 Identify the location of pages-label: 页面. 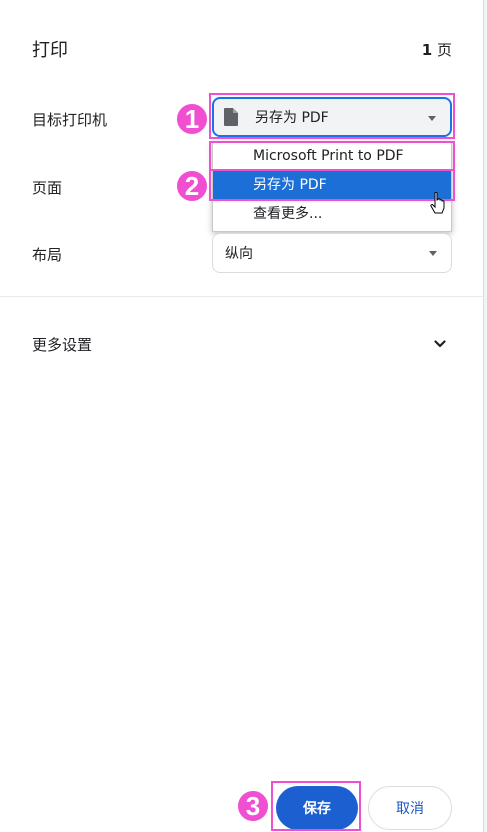
(47, 188).